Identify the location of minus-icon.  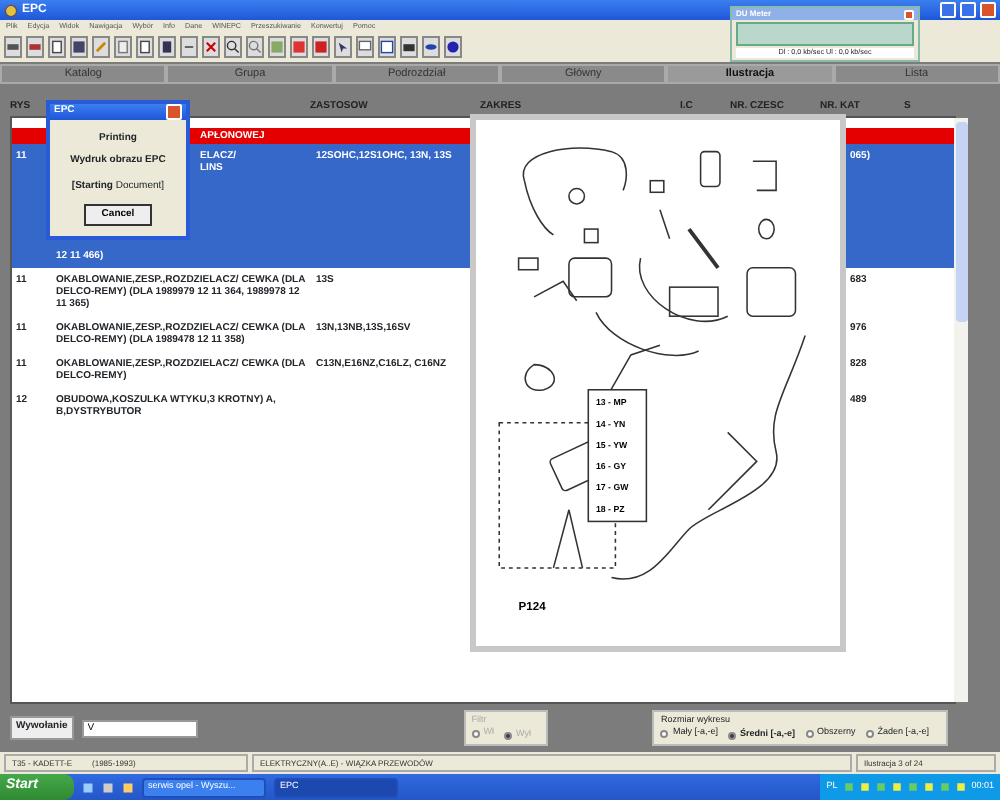
(189, 47).